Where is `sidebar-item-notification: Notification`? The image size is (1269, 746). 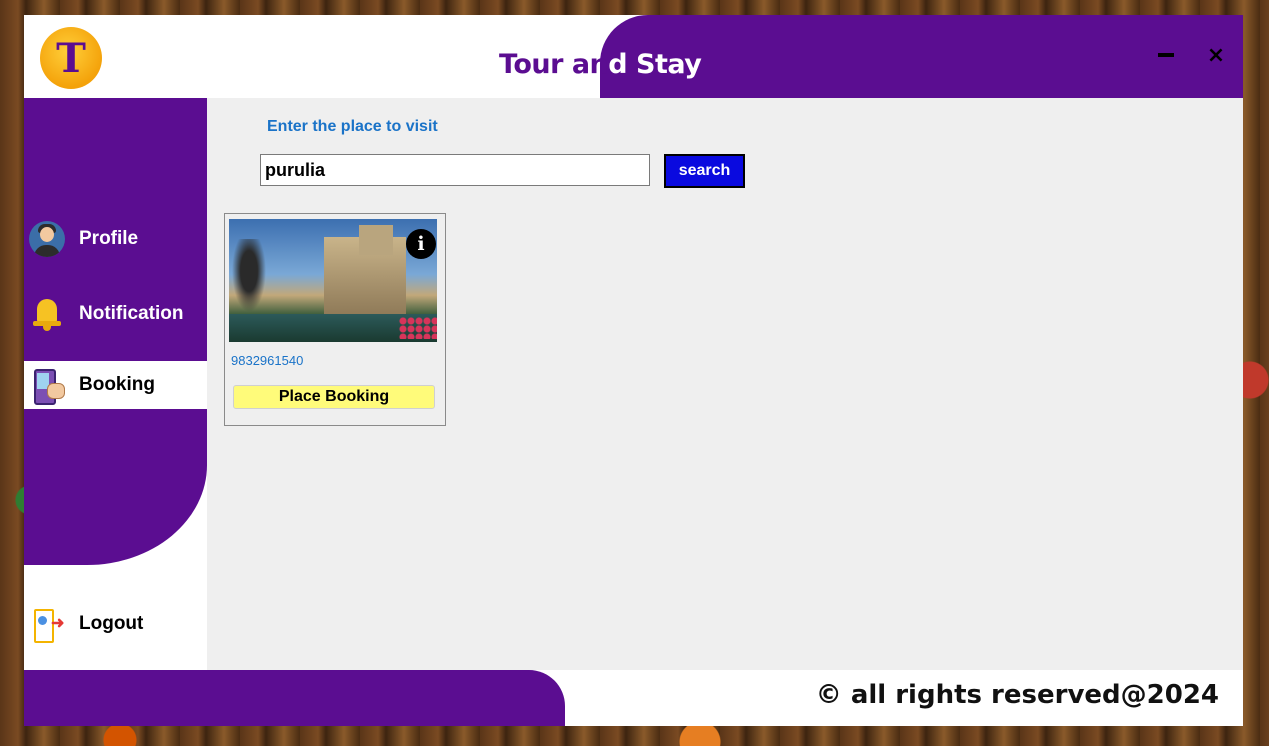
sidebar-item-notification: Notification is located at coordinates (115, 314).